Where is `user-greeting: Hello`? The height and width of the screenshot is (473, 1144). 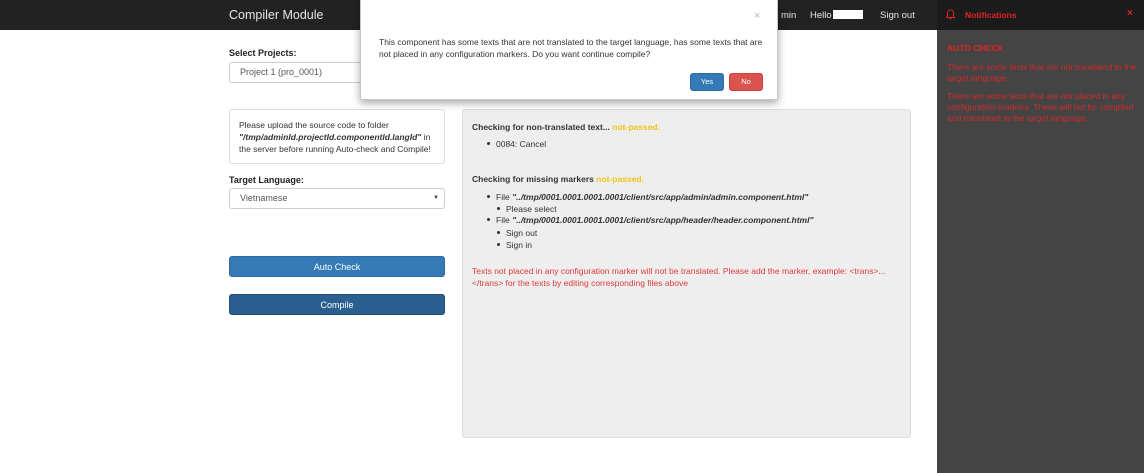
user-greeting: Hello is located at coordinates (836, 15).